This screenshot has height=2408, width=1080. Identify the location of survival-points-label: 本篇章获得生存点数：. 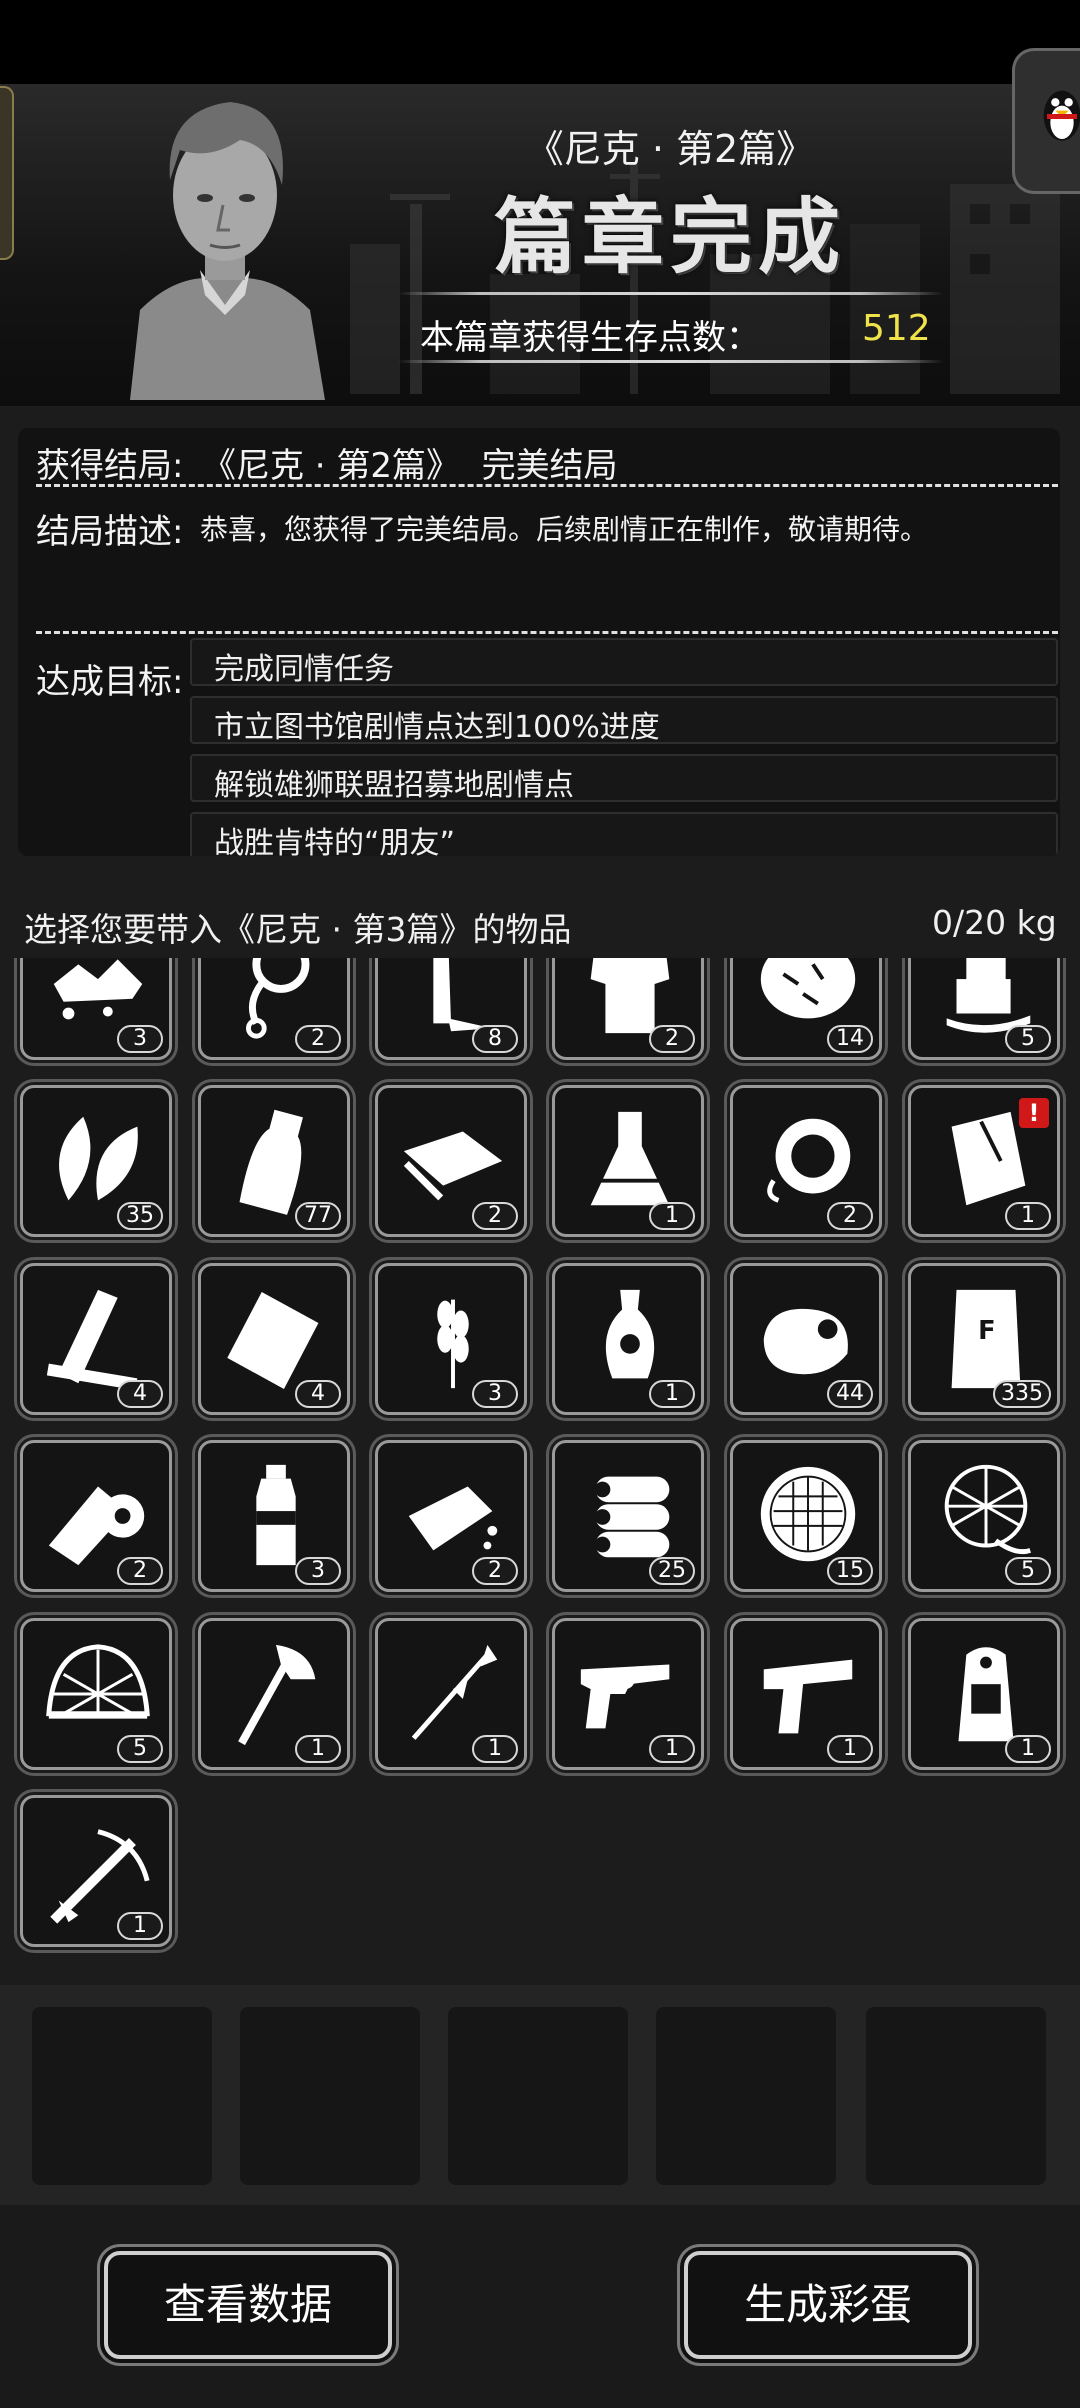
(590, 338).